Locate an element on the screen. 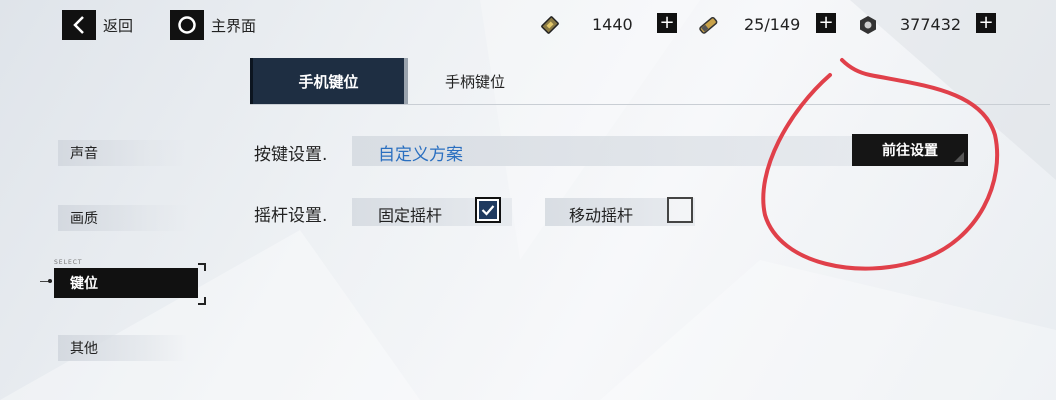 The width and height of the screenshot is (1056, 400). circle-icon is located at coordinates (187, 25).